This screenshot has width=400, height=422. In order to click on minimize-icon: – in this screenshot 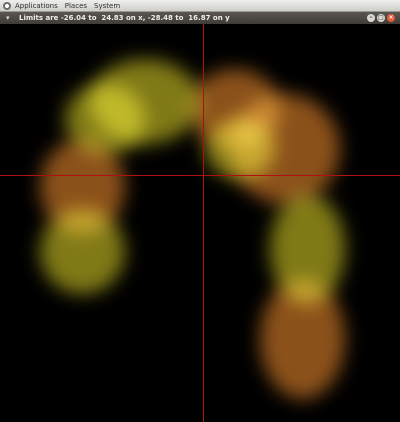, I will do `click(371, 18)`.